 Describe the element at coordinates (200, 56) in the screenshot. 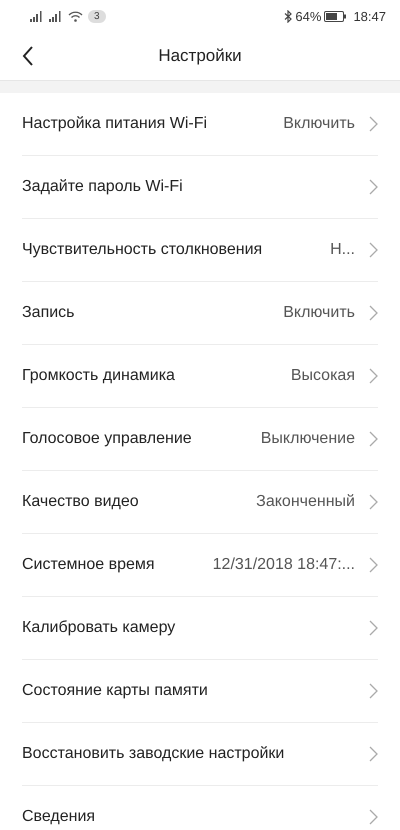

I see `page-title: Настройки` at that location.